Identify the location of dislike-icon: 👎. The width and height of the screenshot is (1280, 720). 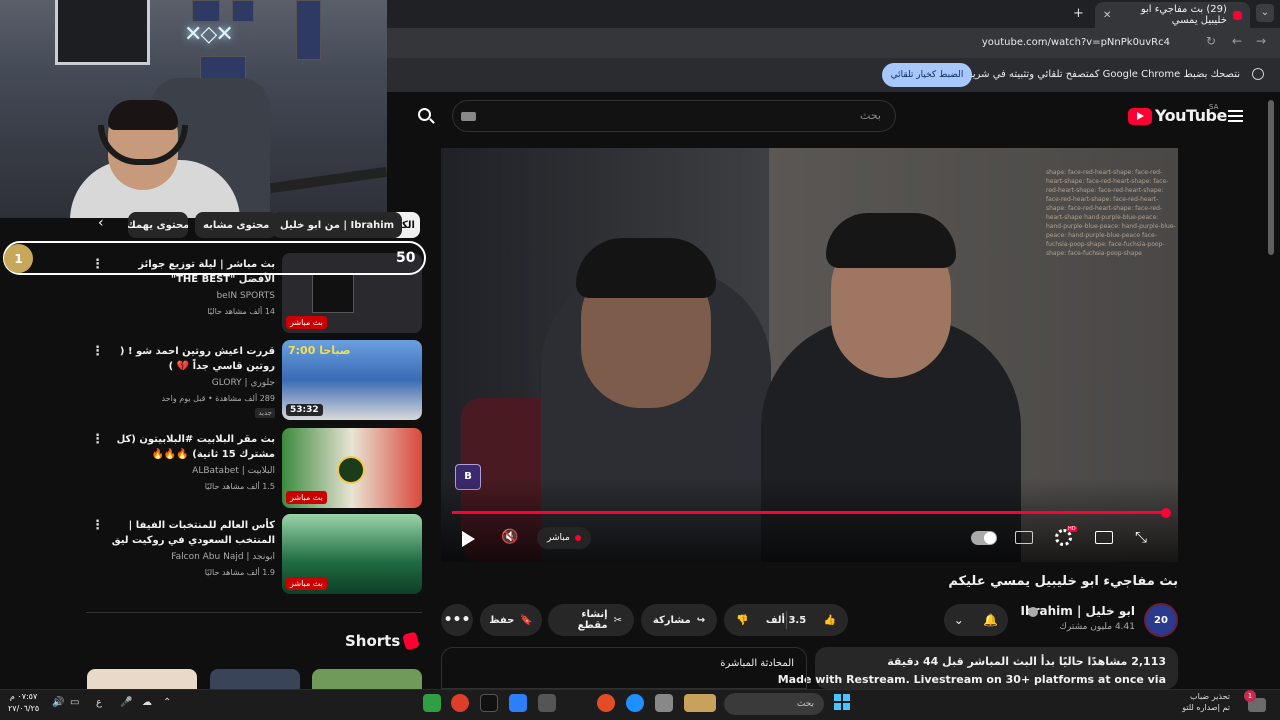
(742, 620).